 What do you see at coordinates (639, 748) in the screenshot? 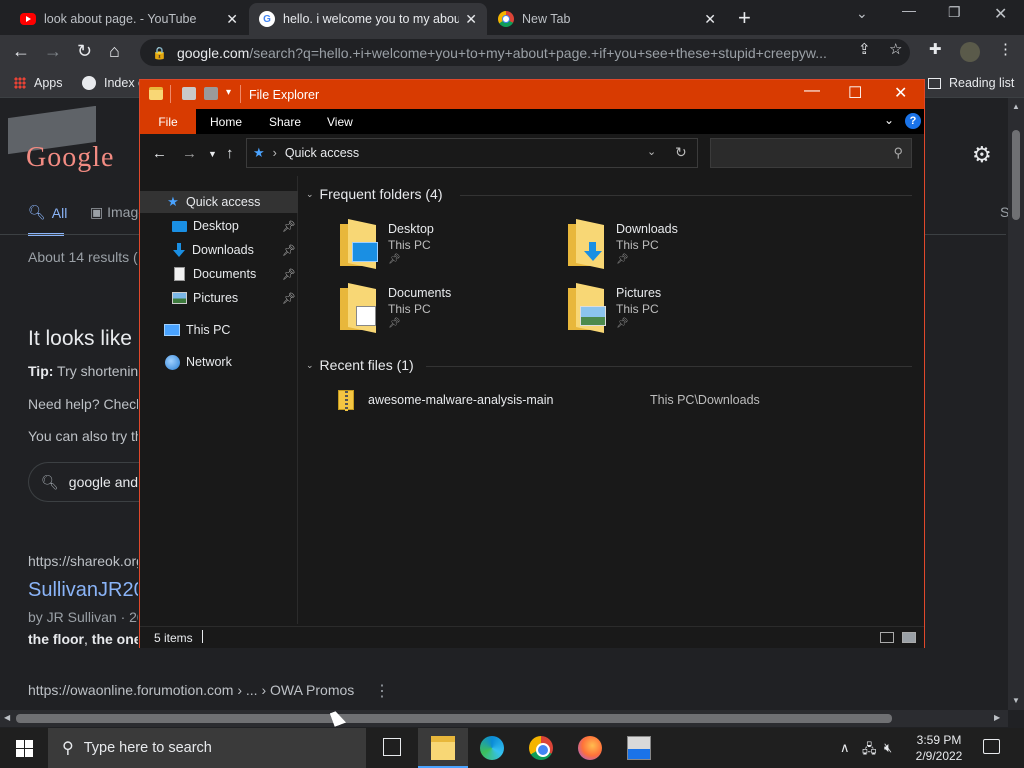
I see `application-window-icon` at bounding box center [639, 748].